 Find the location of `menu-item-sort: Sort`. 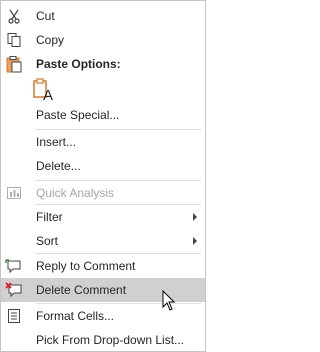

menu-item-sort: Sort is located at coordinates (103, 241).